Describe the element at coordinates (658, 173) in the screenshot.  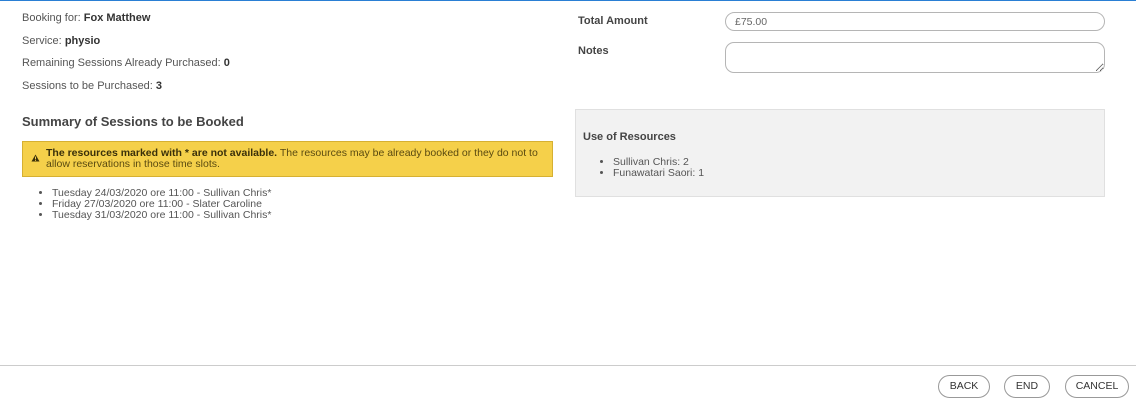
I see `list-item: Funawatari Saori: 1` at that location.